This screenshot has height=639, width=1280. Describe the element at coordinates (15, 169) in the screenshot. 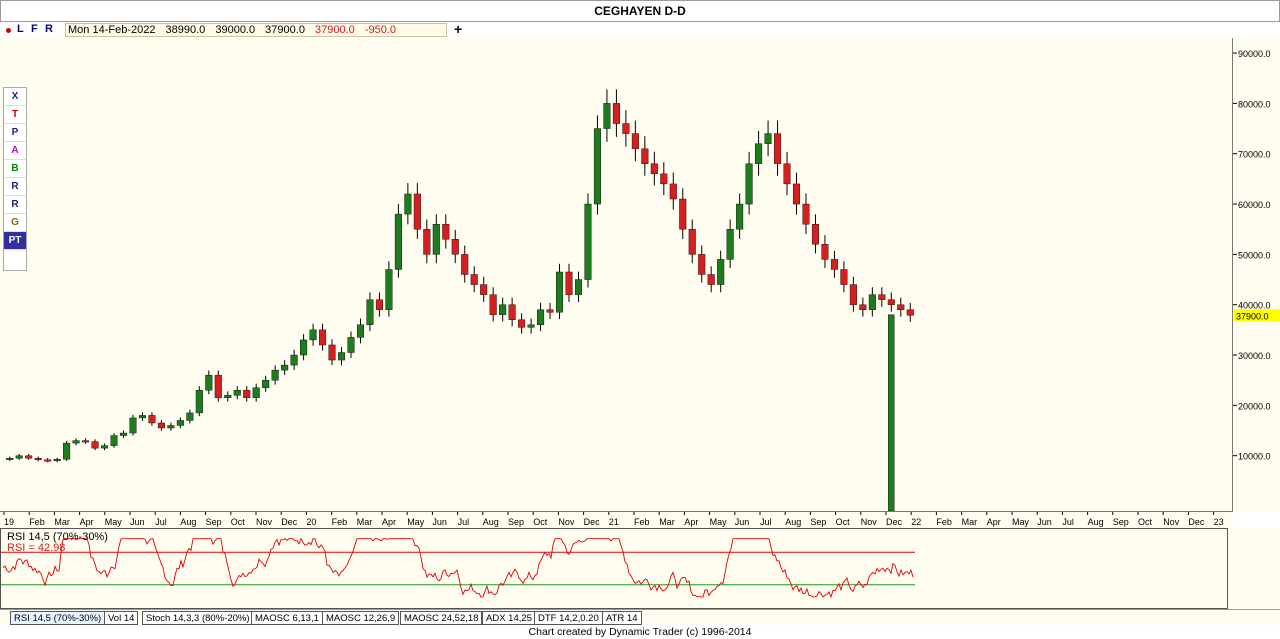

I see `tool-fib-icon: B` at that location.